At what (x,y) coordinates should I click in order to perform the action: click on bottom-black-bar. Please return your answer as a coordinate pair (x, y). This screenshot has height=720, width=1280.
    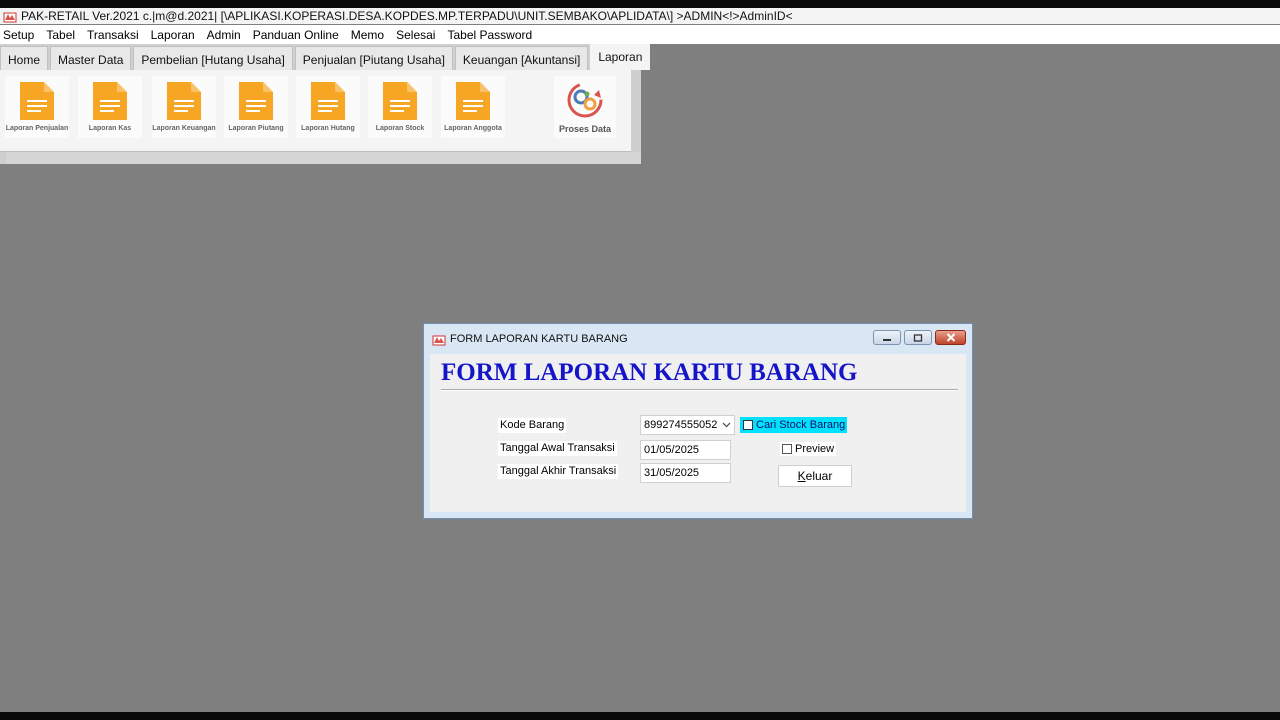
    Looking at the image, I should click on (640, 716).